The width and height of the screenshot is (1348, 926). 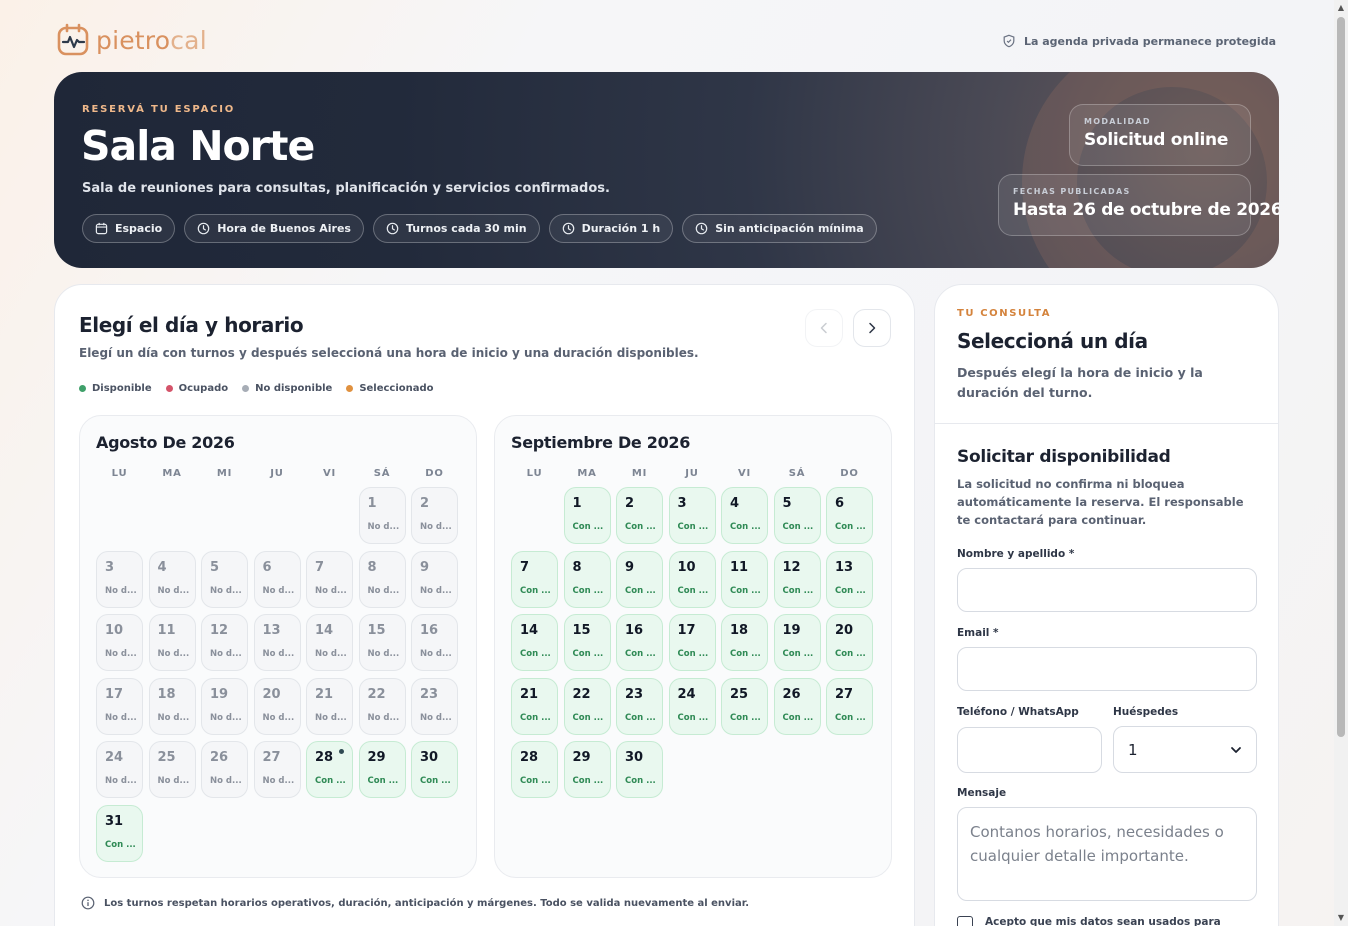 What do you see at coordinates (1341, 8) in the screenshot?
I see `scroll-up-arrow-icon: ▲` at bounding box center [1341, 8].